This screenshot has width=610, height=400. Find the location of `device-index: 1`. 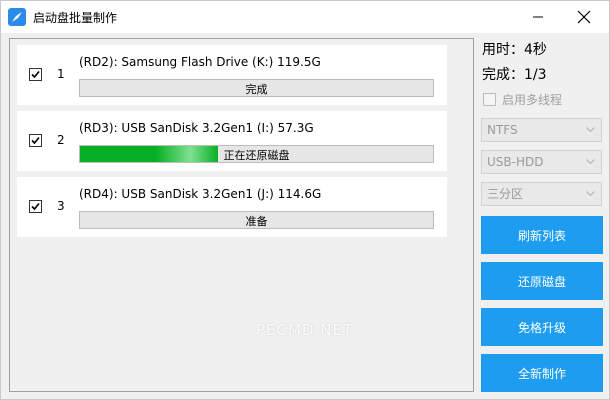

device-index: 1 is located at coordinates (61, 74).